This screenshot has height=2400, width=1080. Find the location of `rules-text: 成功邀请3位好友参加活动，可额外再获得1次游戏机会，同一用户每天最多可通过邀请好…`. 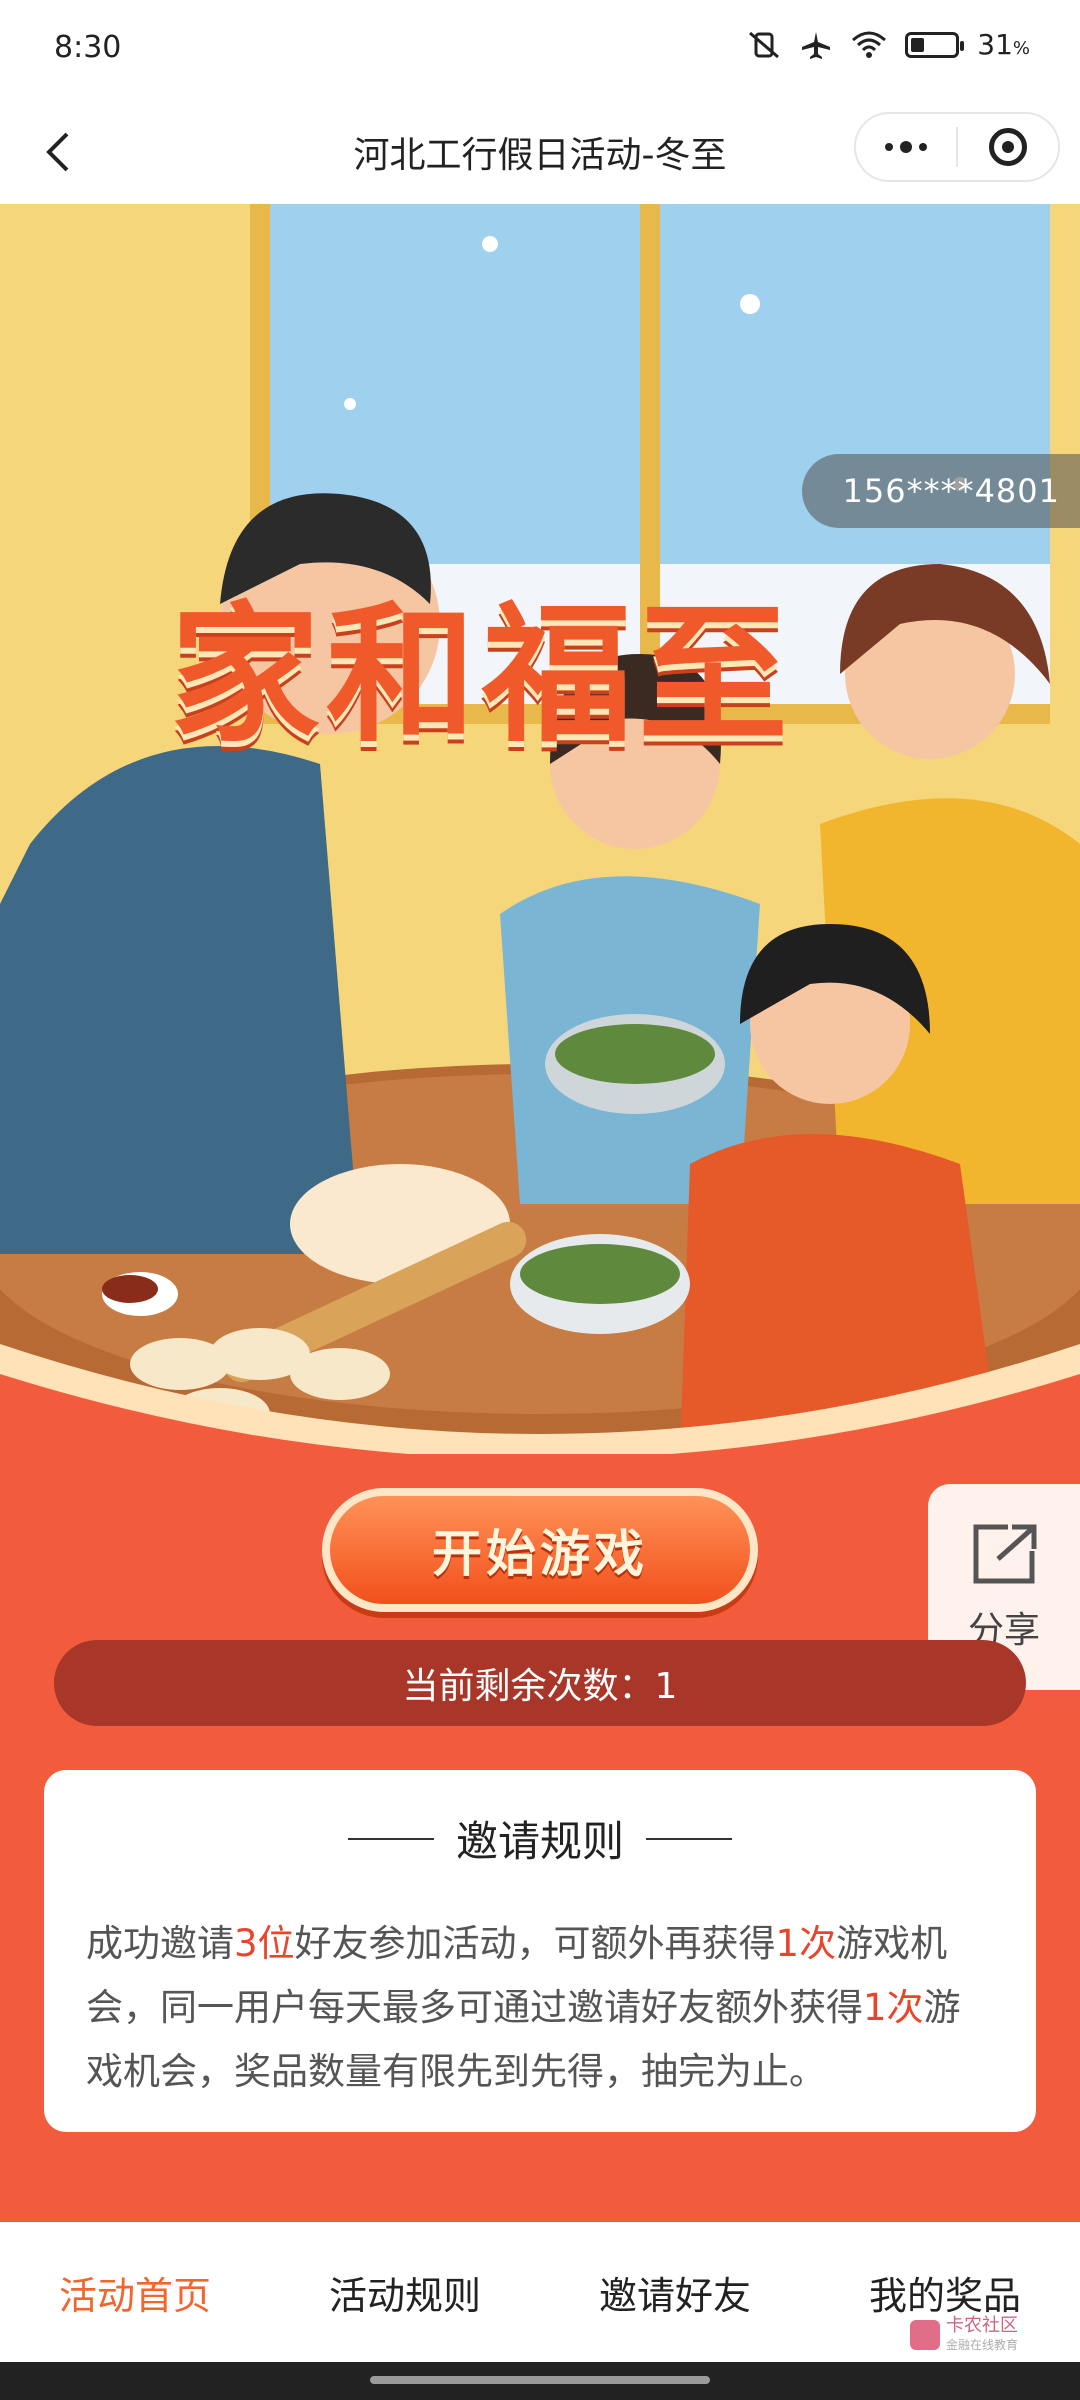

rules-text: 成功邀请3位好友参加活动，可额外再获得1次游戏机会，同一用户每天最多可通过邀请好… is located at coordinates (540, 2008).